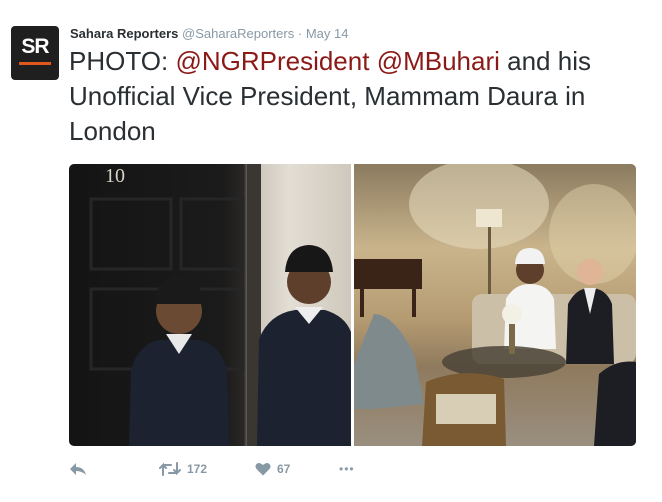  What do you see at coordinates (197, 469) in the screenshot?
I see `retweet-count: 172` at bounding box center [197, 469].